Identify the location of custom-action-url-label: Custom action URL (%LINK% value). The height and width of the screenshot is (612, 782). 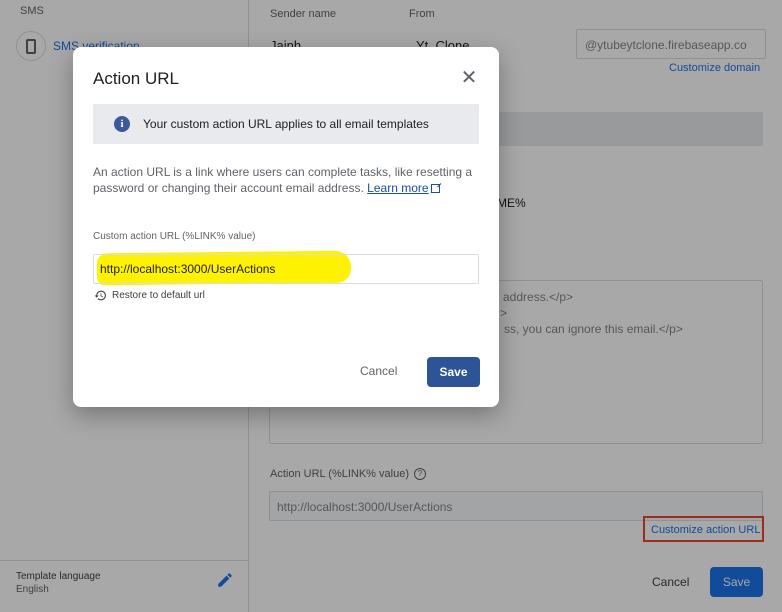
(174, 236).